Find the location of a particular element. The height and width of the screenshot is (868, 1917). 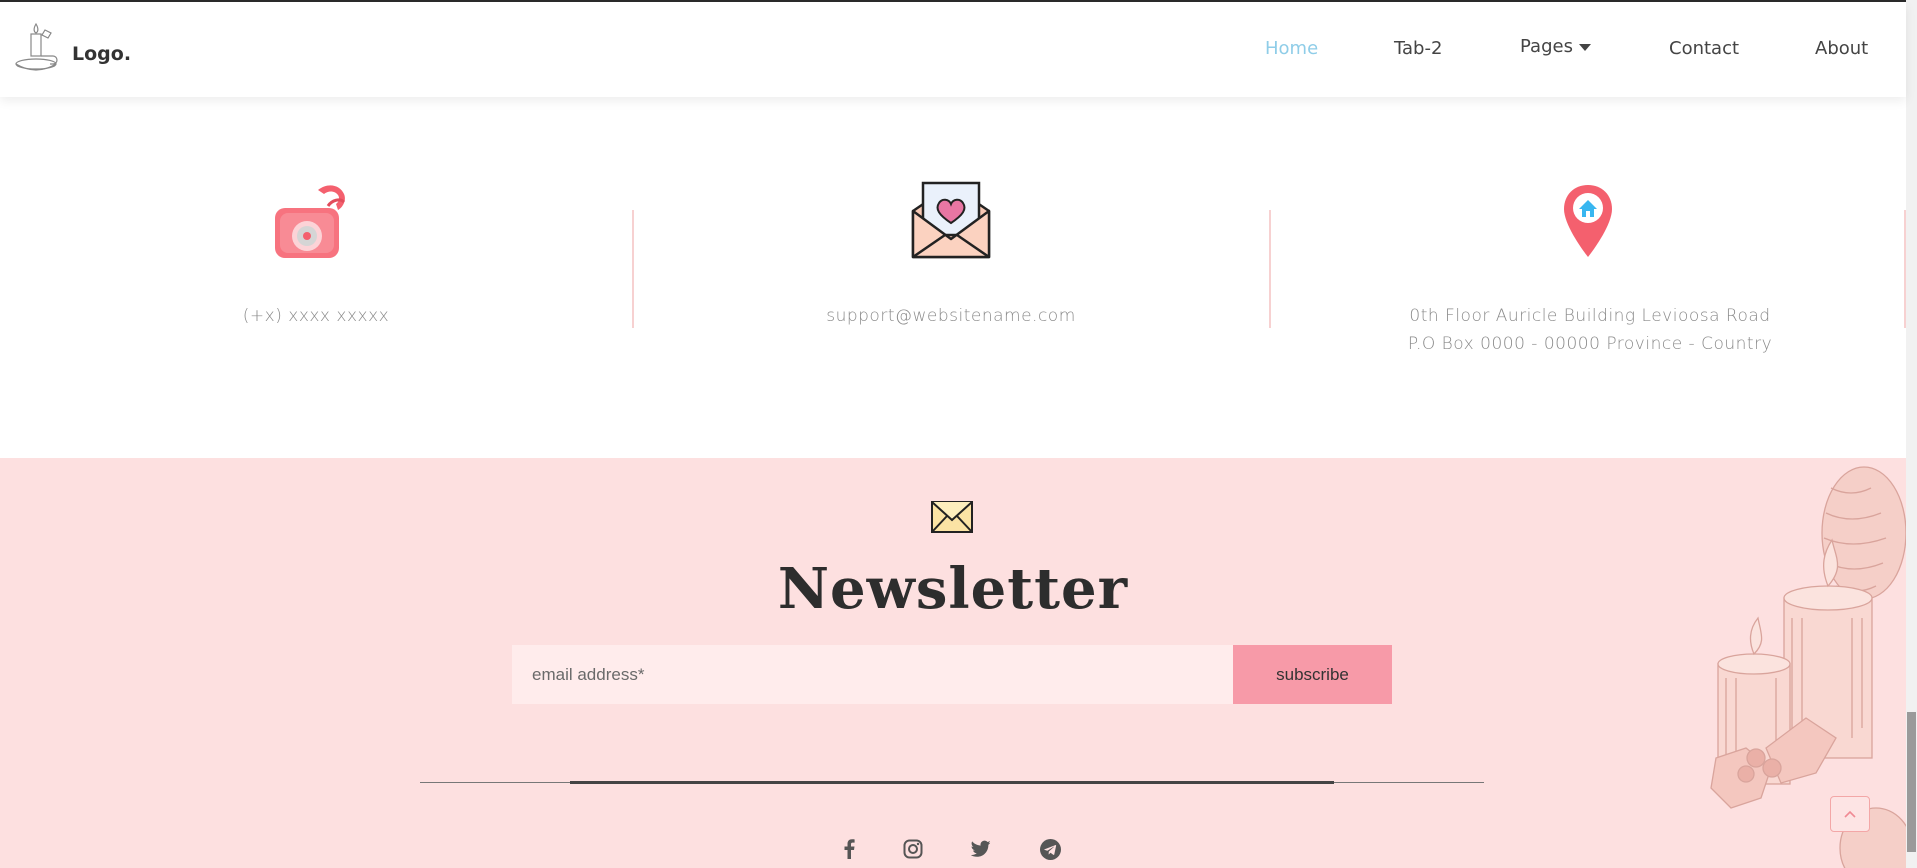

nav-pages-label: Pages is located at coordinates (1546, 46).